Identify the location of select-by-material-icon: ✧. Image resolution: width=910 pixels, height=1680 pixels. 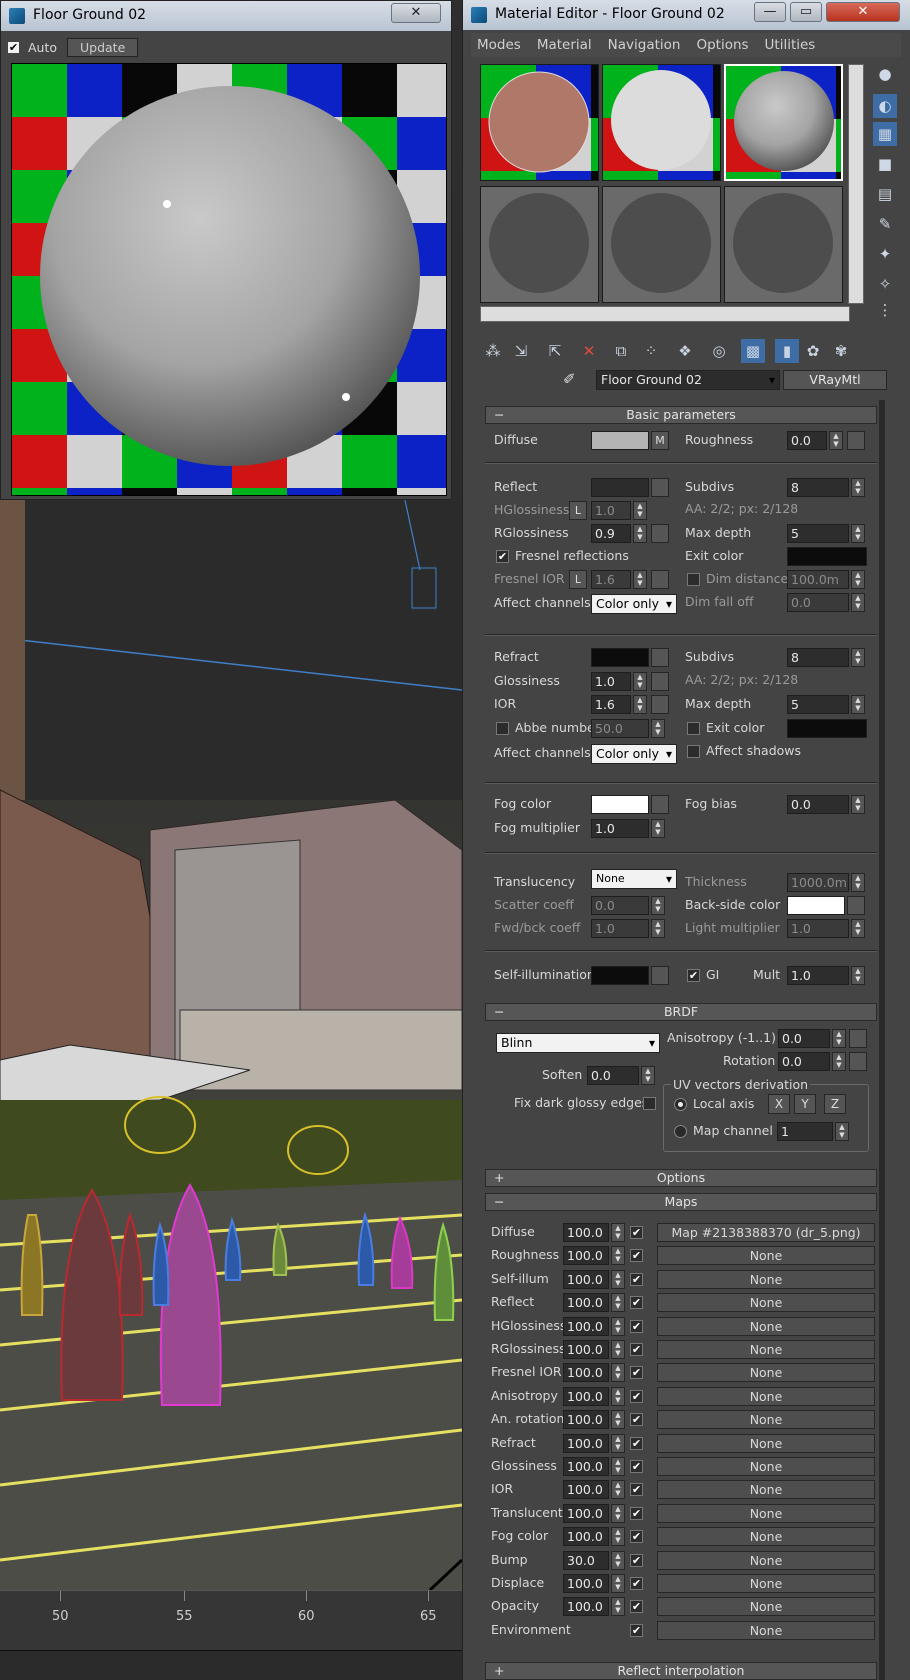
(885, 284).